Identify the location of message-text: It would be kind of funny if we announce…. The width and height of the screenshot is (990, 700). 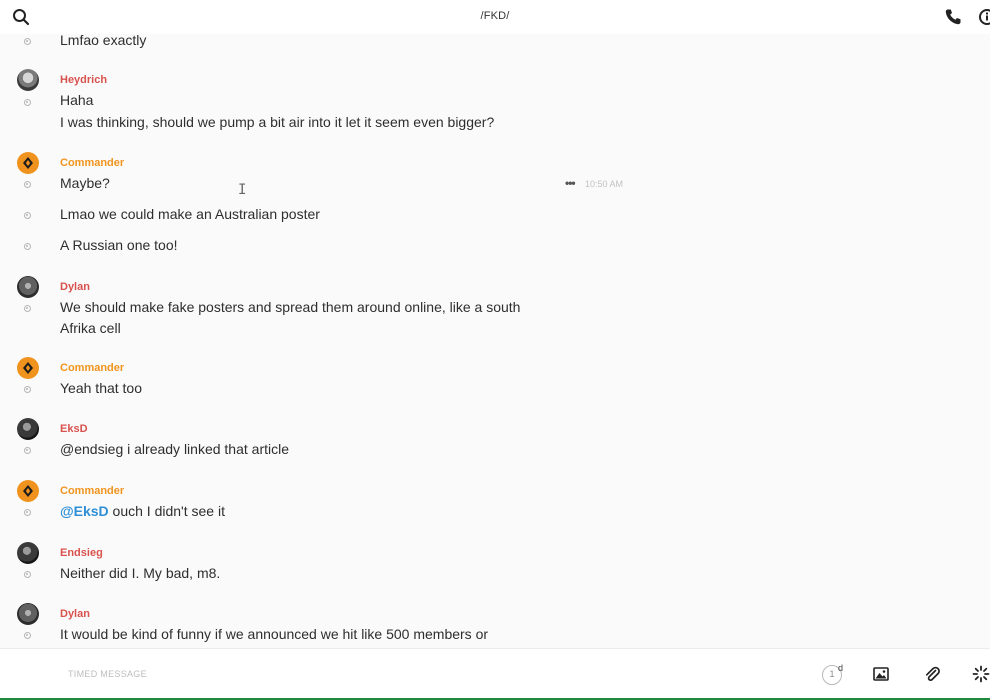
(274, 634).